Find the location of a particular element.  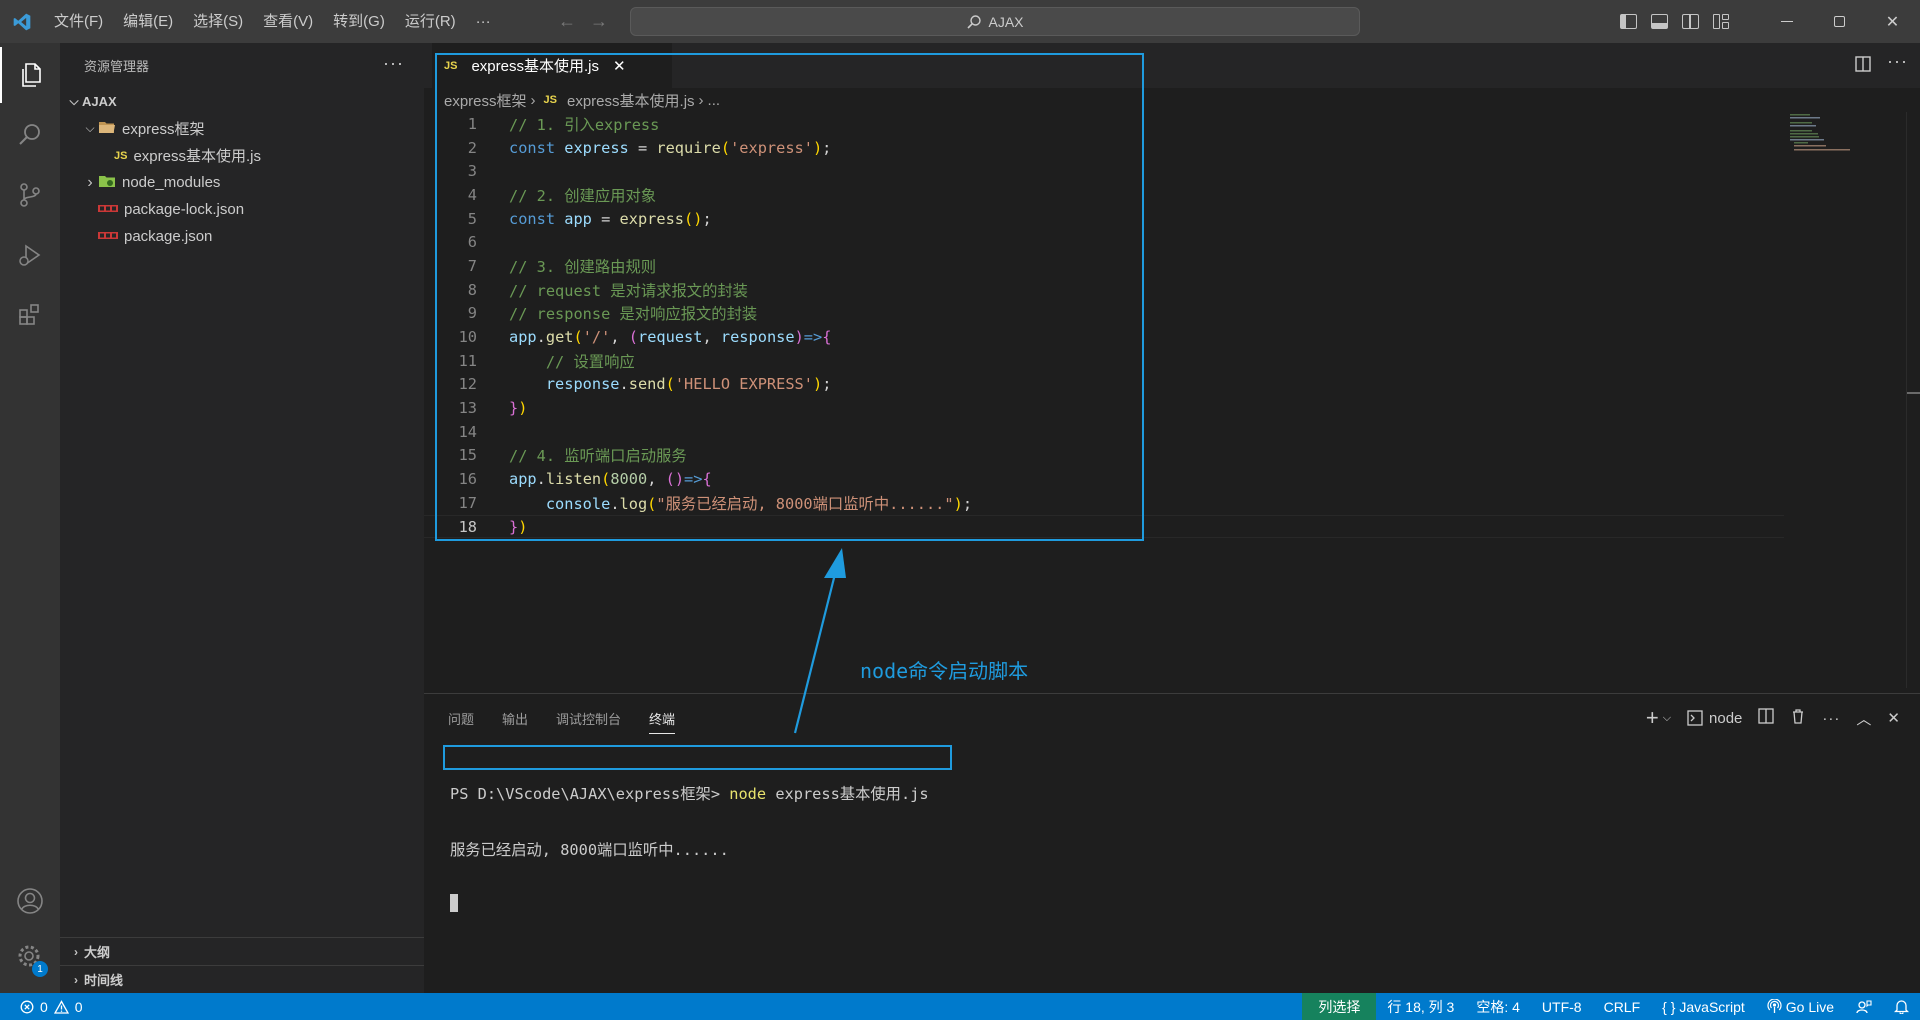

editor-scrollbar is located at coordinates (1913, 400).